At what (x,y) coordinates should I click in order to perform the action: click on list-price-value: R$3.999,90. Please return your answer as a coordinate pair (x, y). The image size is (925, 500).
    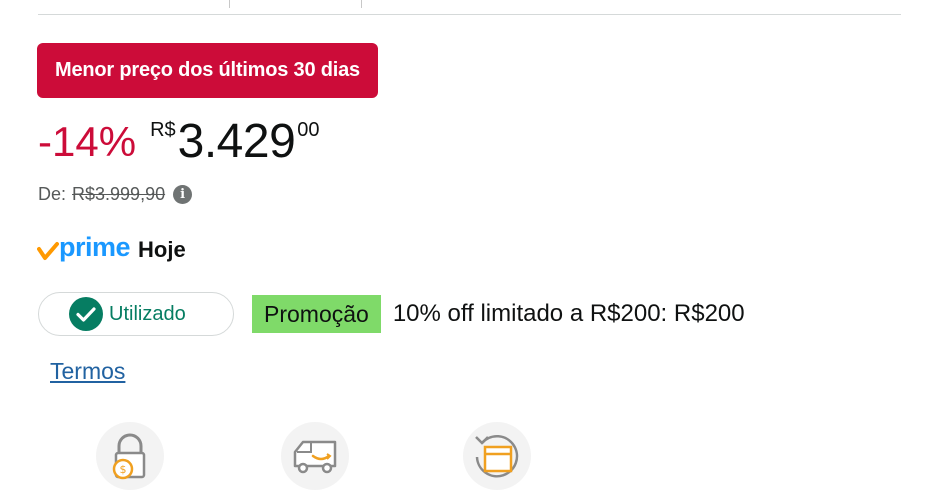
    Looking at the image, I should click on (119, 194).